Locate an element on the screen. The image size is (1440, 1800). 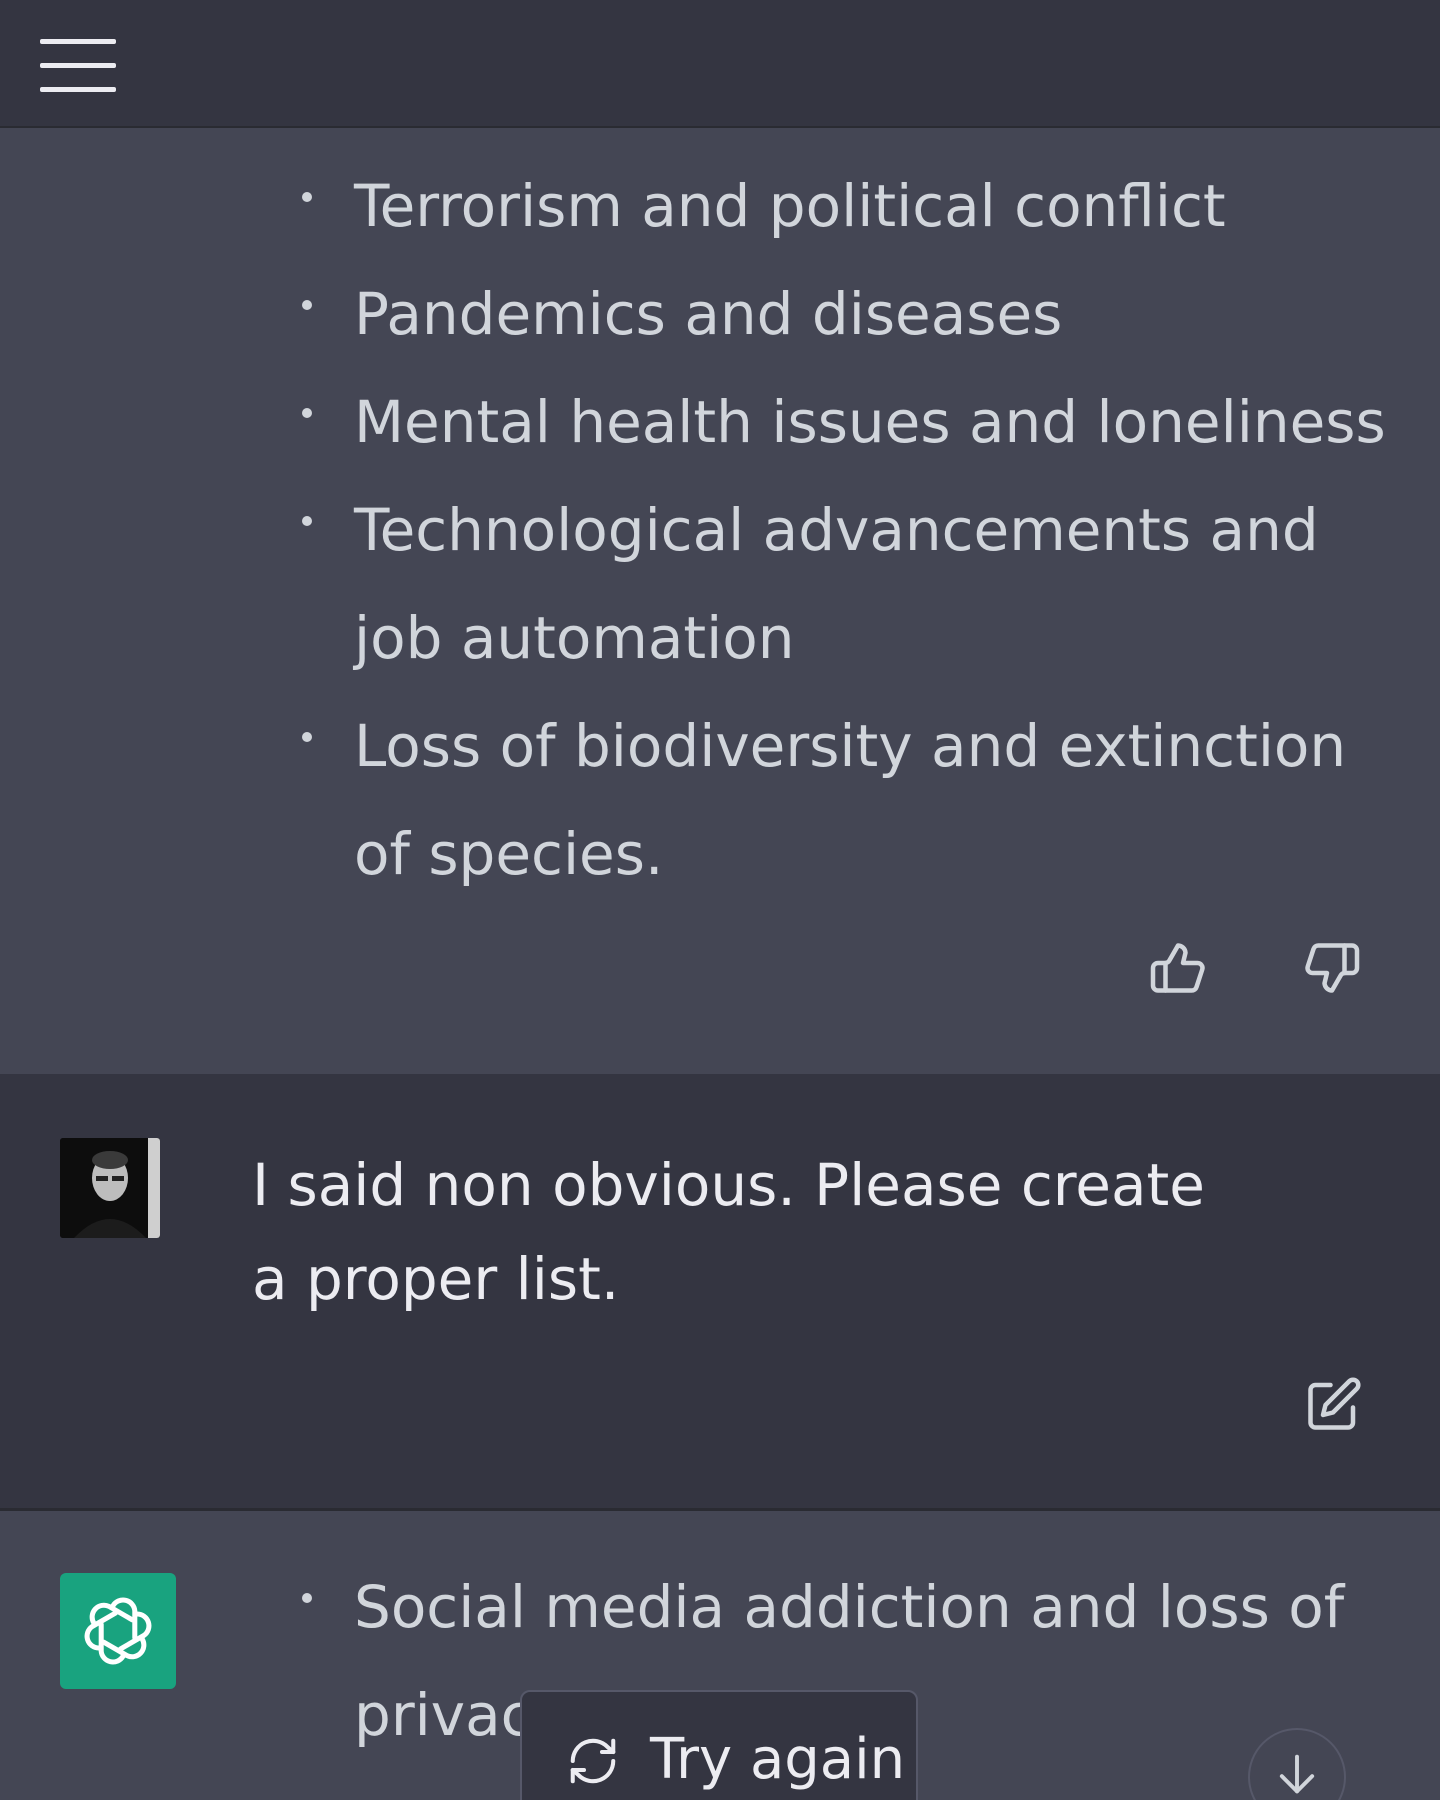
try-again-label: Try again is located at coordinates (778, 1759).